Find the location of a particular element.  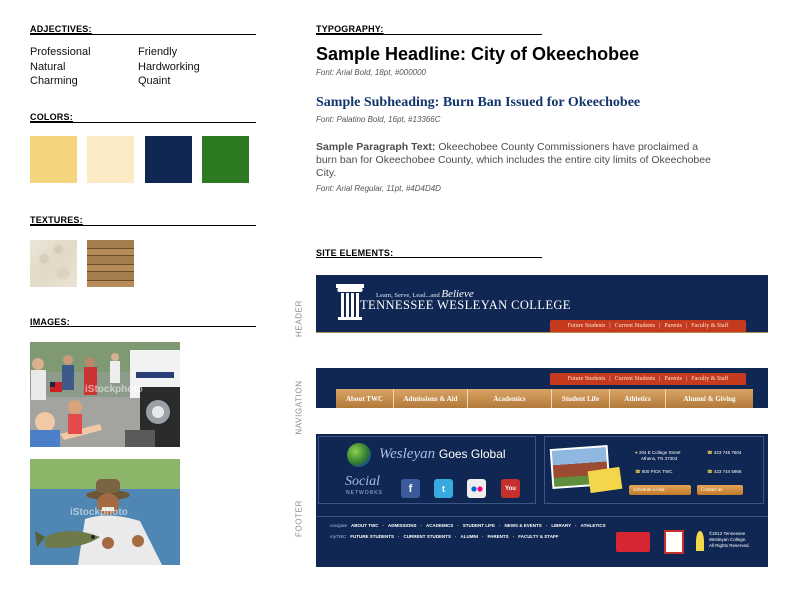

contact-us-button: Contact us is located at coordinates (720, 490).